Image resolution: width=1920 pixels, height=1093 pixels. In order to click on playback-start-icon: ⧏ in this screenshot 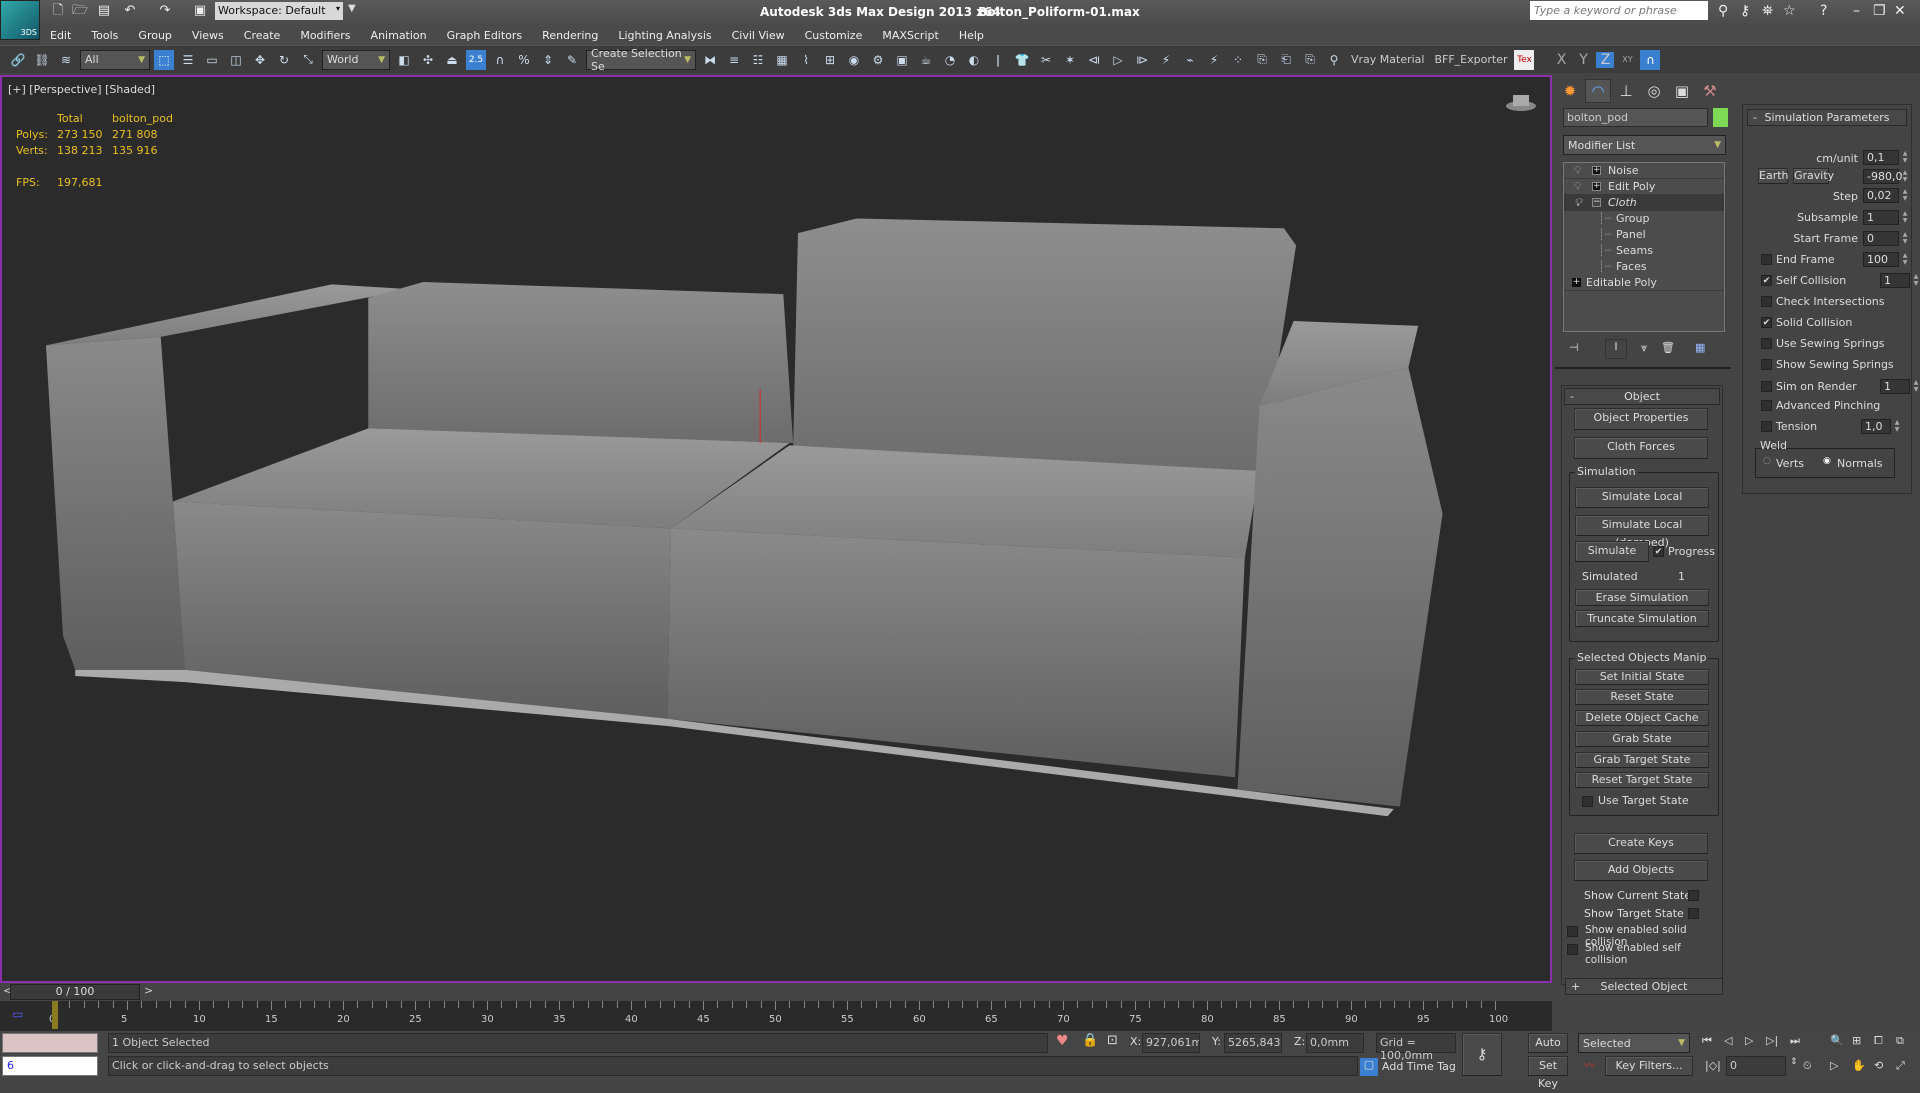, I will do `click(1094, 60)`.